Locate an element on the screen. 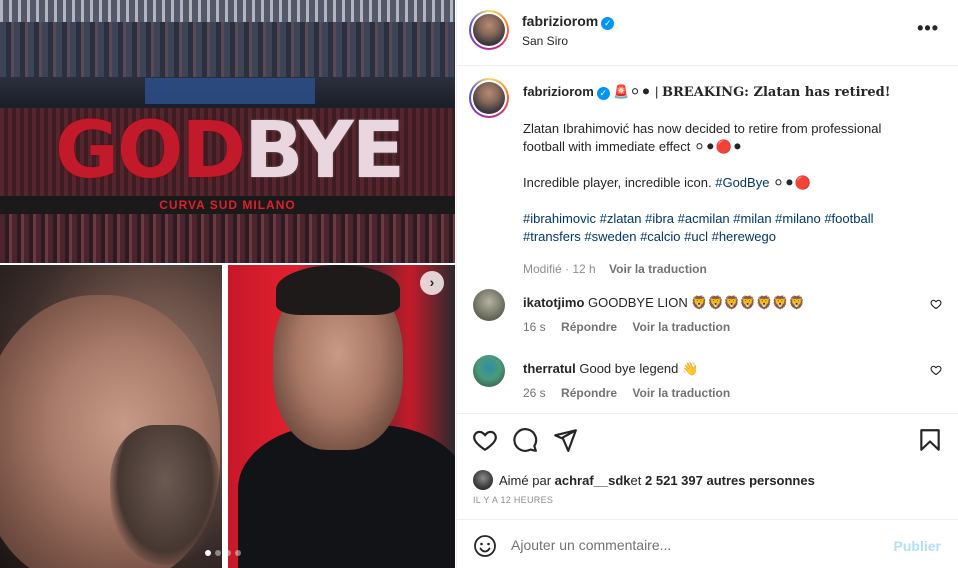  comment-username: therratul is located at coordinates (549, 368).